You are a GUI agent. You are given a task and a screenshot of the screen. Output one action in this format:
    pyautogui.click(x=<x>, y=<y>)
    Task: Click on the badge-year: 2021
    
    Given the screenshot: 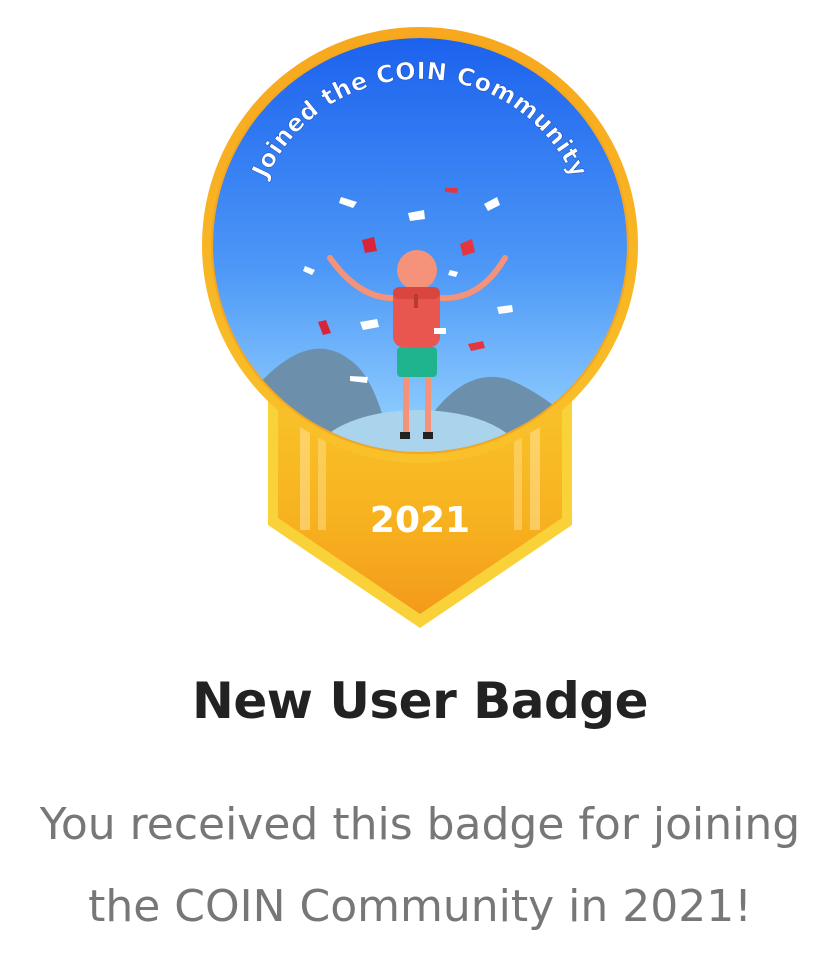 What is the action you would take?
    pyautogui.click(x=420, y=520)
    